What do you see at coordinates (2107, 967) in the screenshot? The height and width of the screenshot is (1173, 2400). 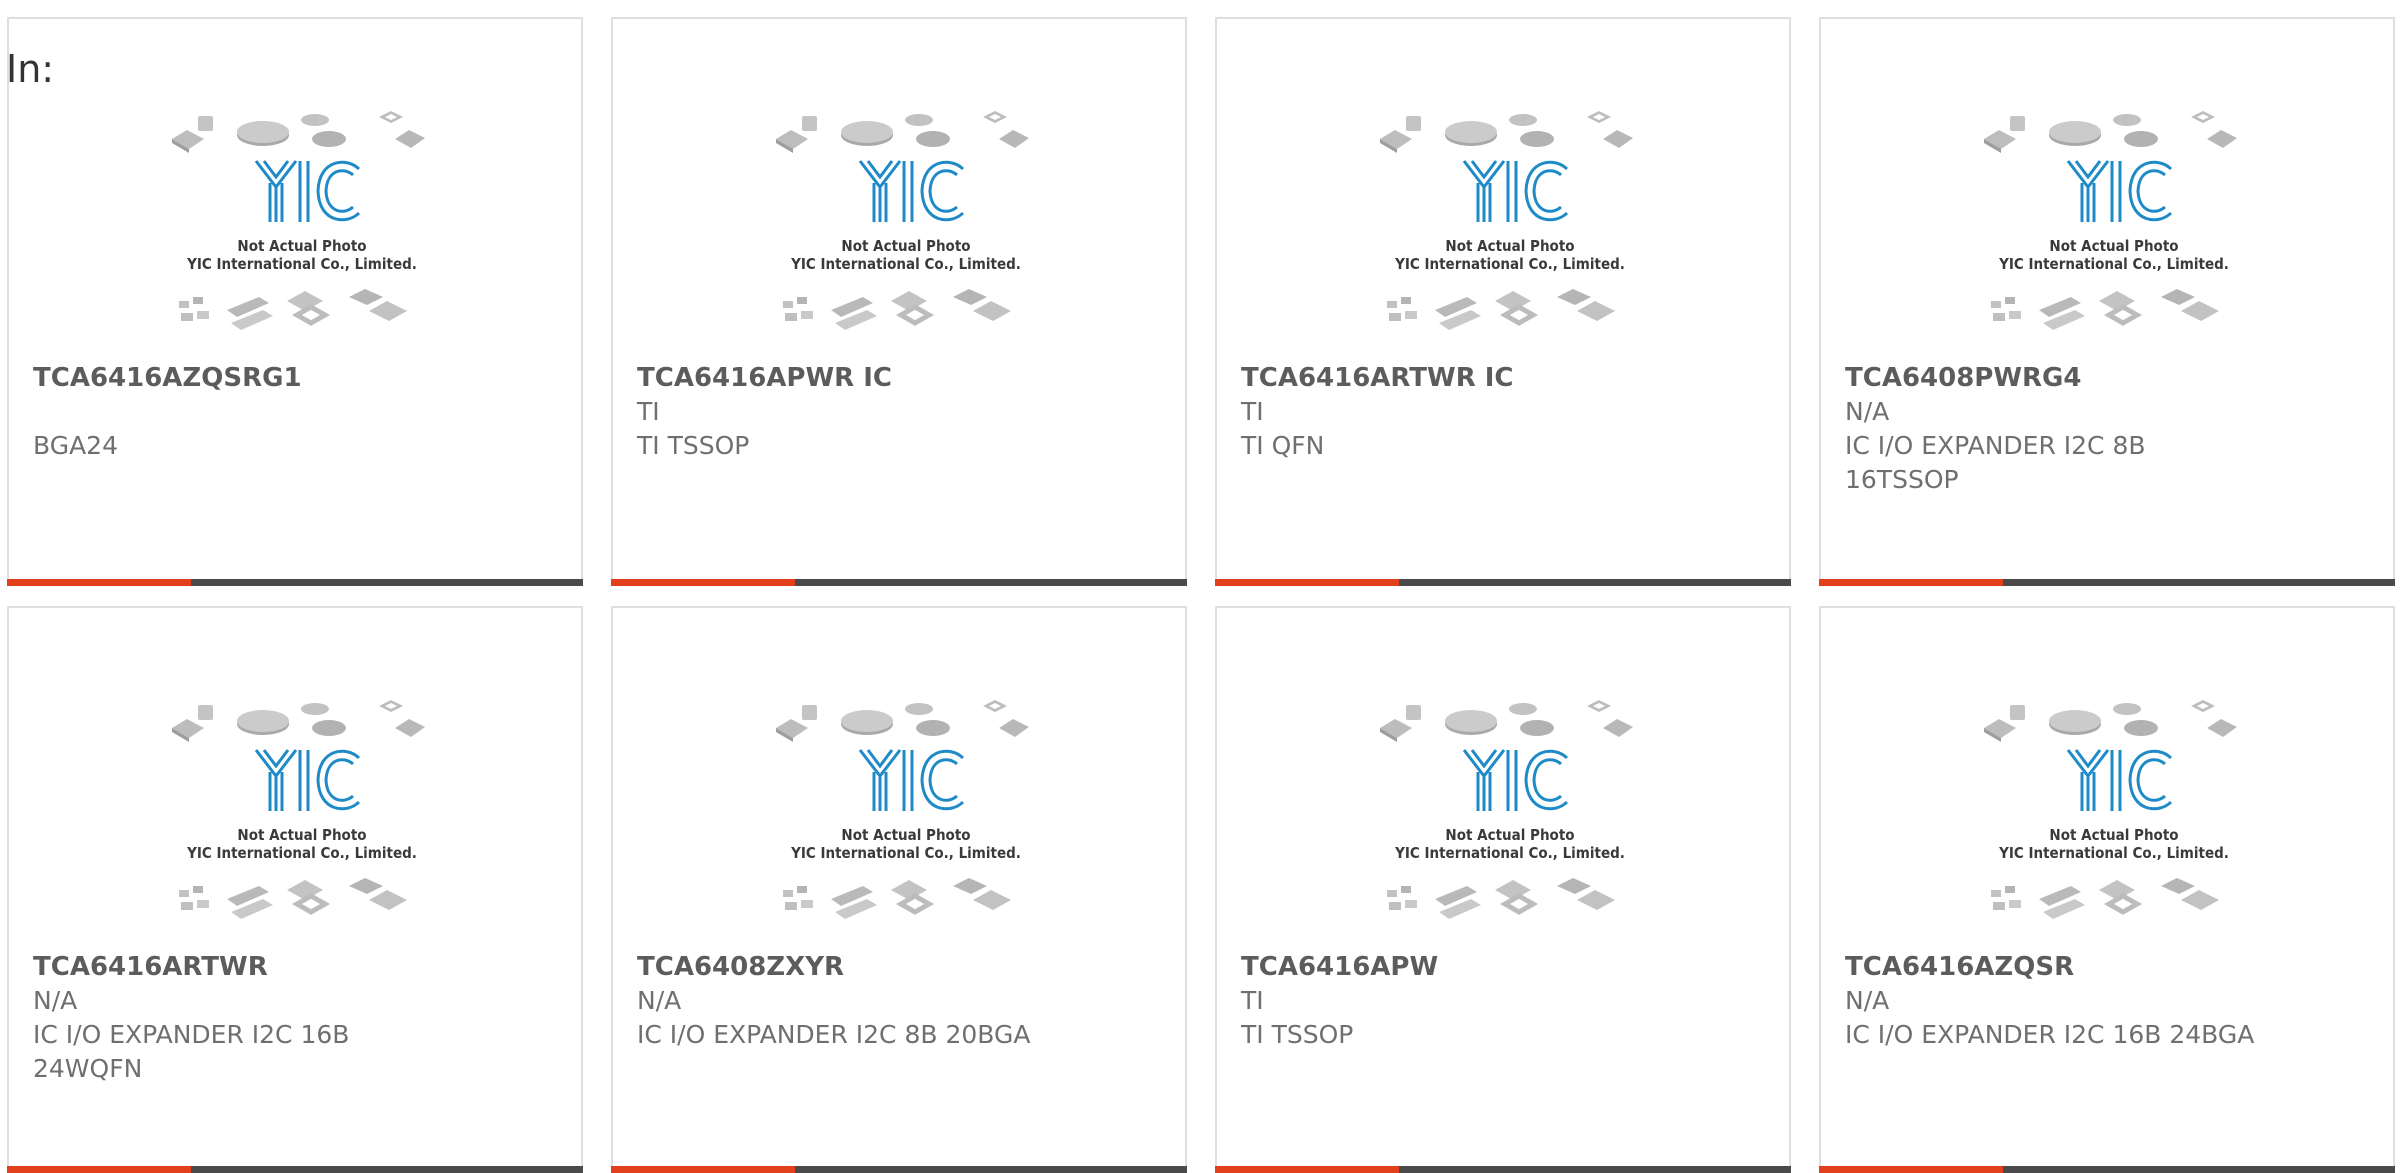 I see `product-part-number: TCA6416AZQSR` at bounding box center [2107, 967].